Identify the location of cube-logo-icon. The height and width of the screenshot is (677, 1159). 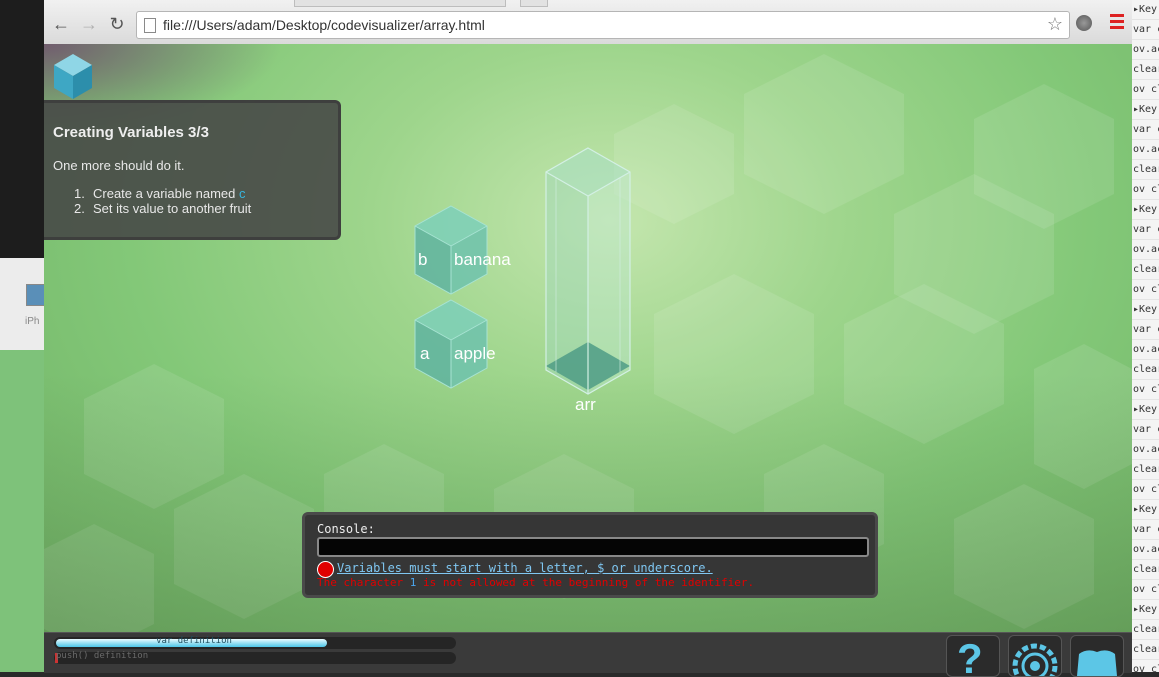
(73, 77).